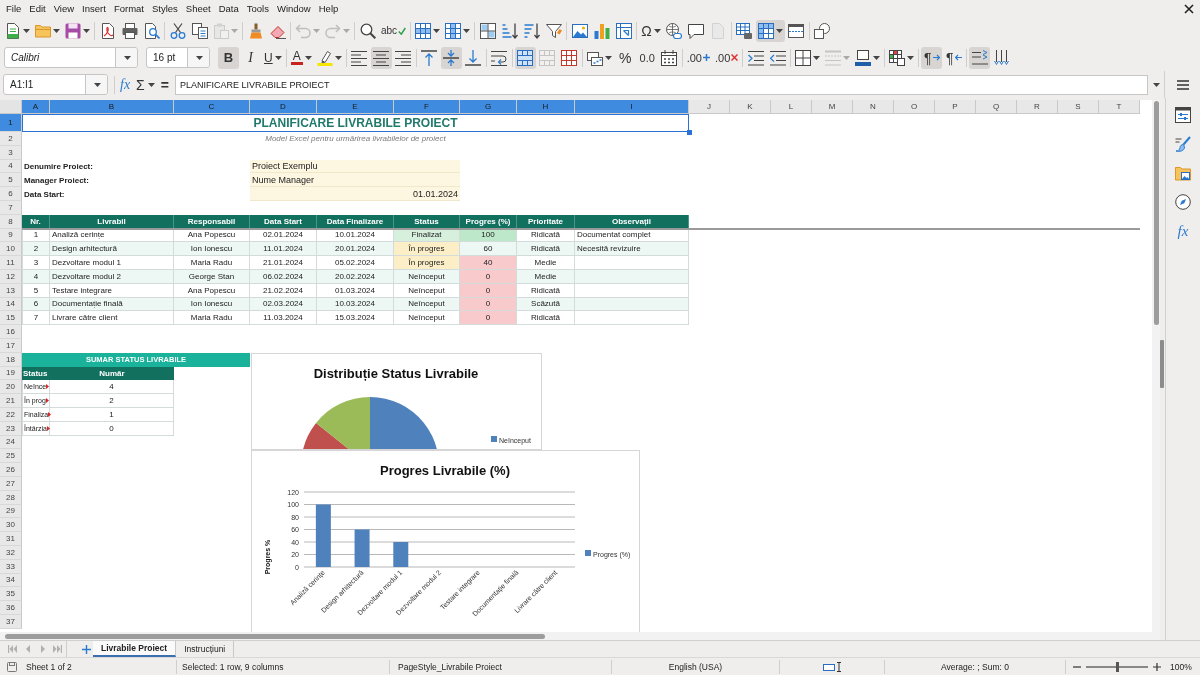 This screenshot has height=675, width=1200. What do you see at coordinates (689, 132) in the screenshot?
I see `fill-handle-icon` at bounding box center [689, 132].